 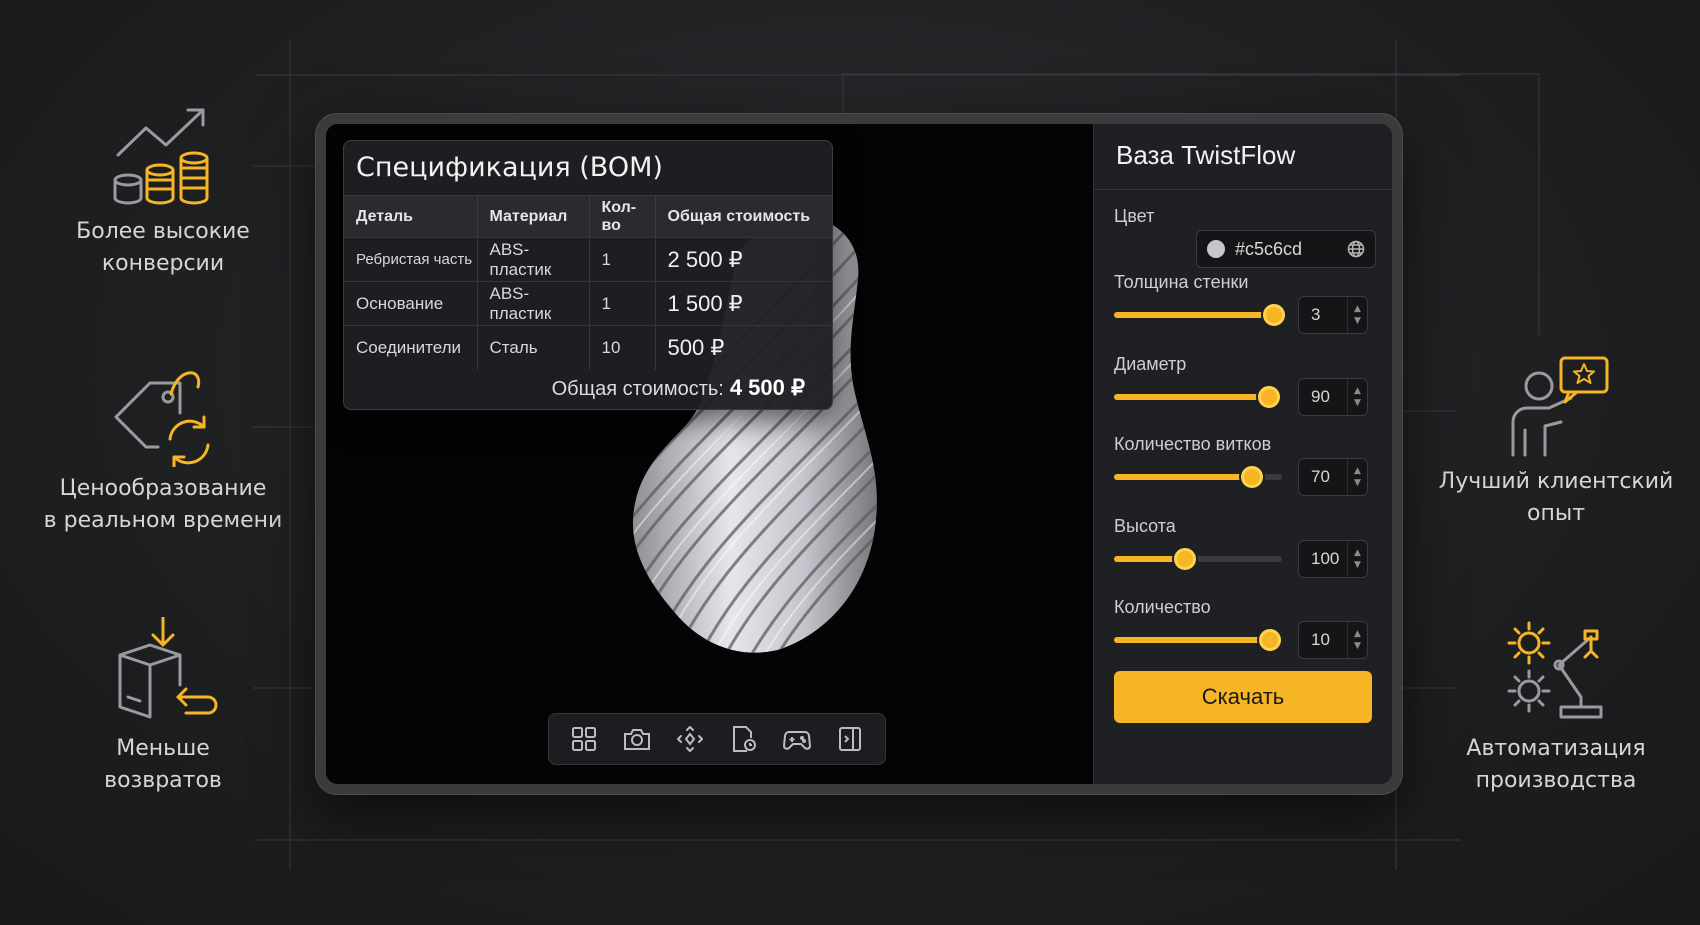 I want to click on viewport-toolbar, so click(x=717, y=739).